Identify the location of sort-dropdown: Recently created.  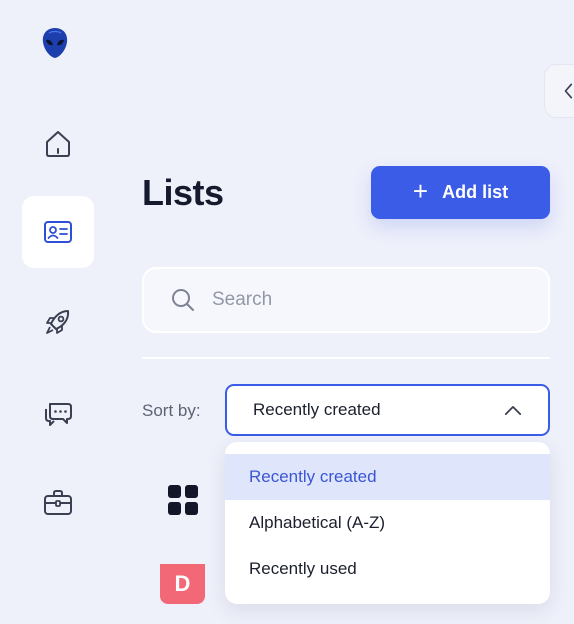
(387, 410).